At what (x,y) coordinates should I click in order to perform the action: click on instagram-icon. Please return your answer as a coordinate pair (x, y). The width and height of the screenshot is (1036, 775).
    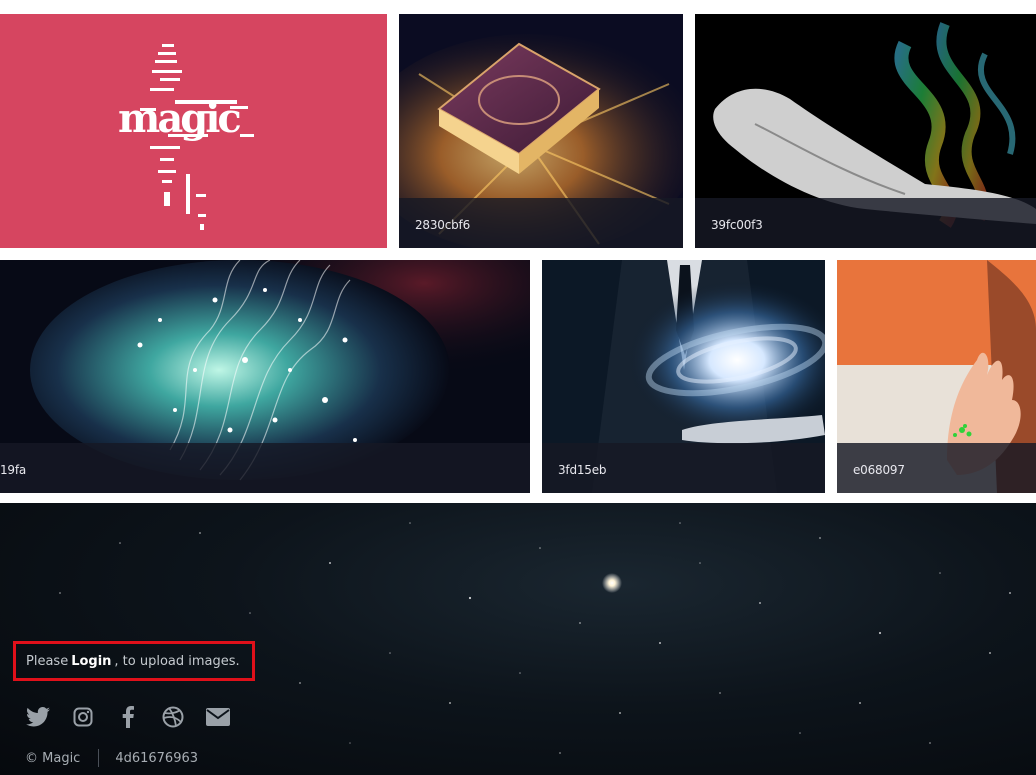
    Looking at the image, I should click on (83, 717).